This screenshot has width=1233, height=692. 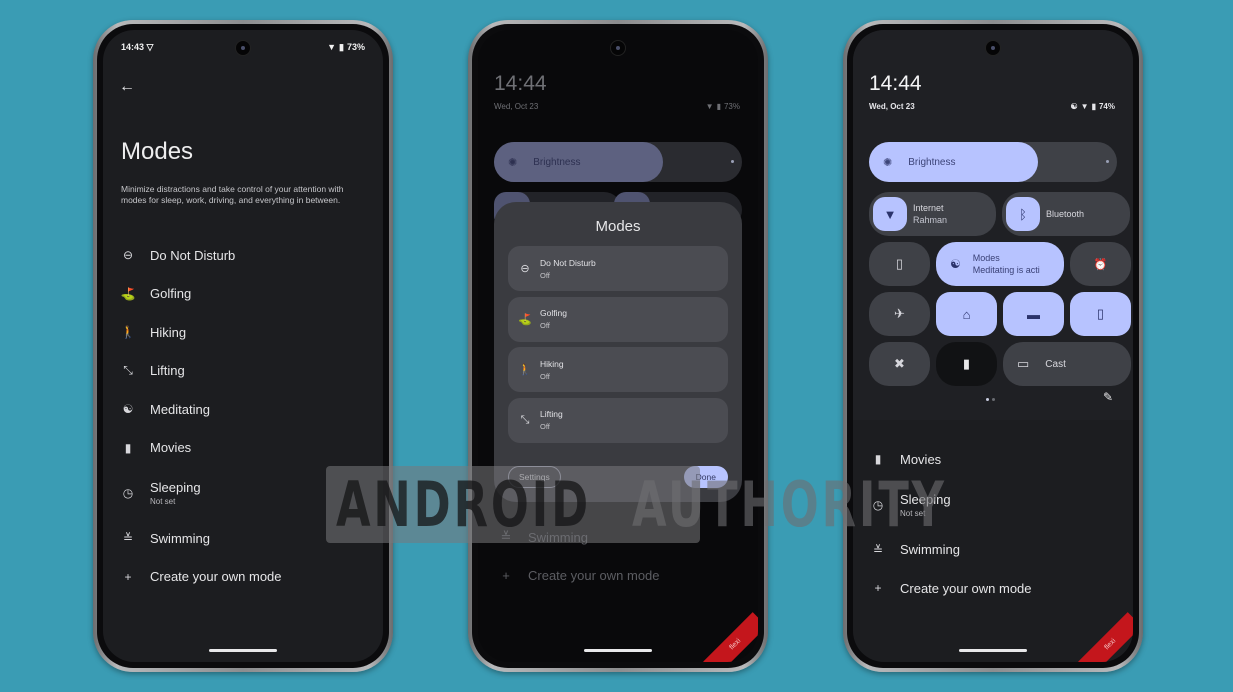 I want to click on bluetooth-tile: ᛒ Bluetooth, so click(x=1066, y=214).